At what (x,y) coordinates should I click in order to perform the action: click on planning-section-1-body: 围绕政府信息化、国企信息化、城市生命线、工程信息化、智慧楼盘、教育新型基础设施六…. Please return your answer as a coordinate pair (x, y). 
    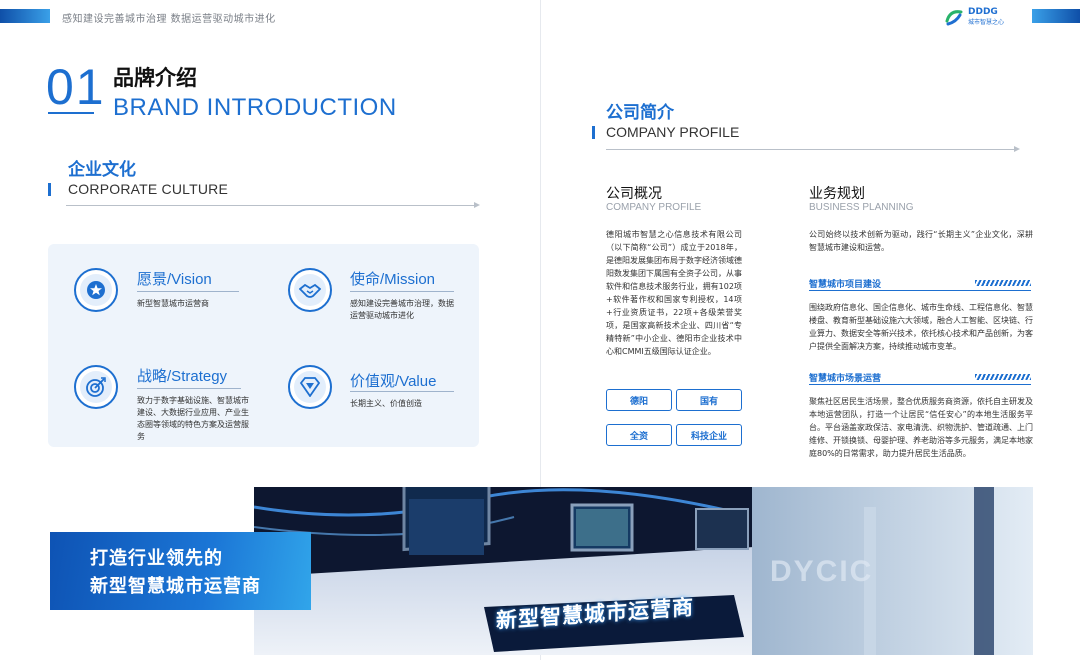
    Looking at the image, I should click on (921, 327).